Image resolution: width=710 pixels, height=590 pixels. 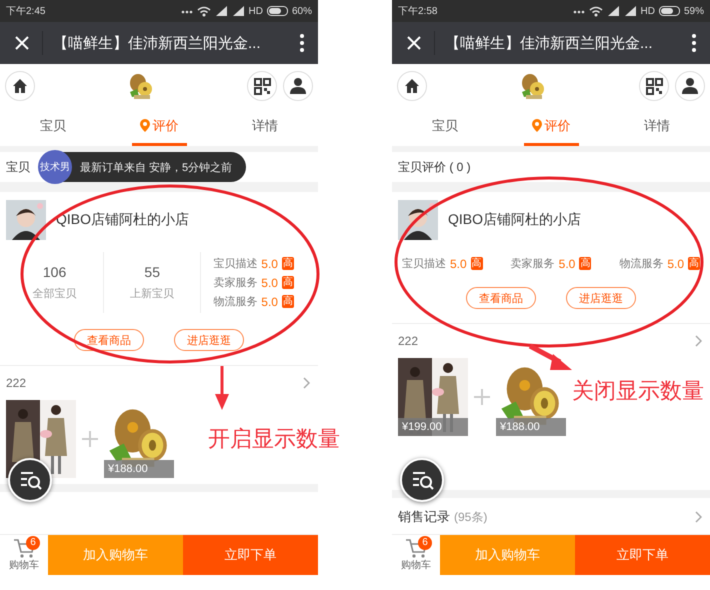 I want to click on count-label: 上新宝贝, so click(x=152, y=293).